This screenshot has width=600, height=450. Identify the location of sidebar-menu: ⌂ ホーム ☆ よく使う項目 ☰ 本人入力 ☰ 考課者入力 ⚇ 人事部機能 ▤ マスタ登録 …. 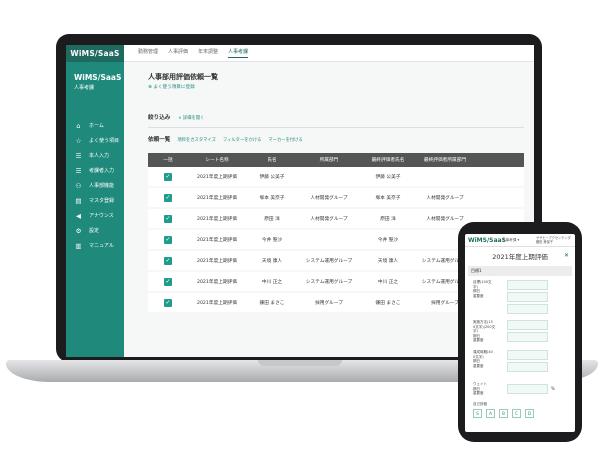
(95, 185).